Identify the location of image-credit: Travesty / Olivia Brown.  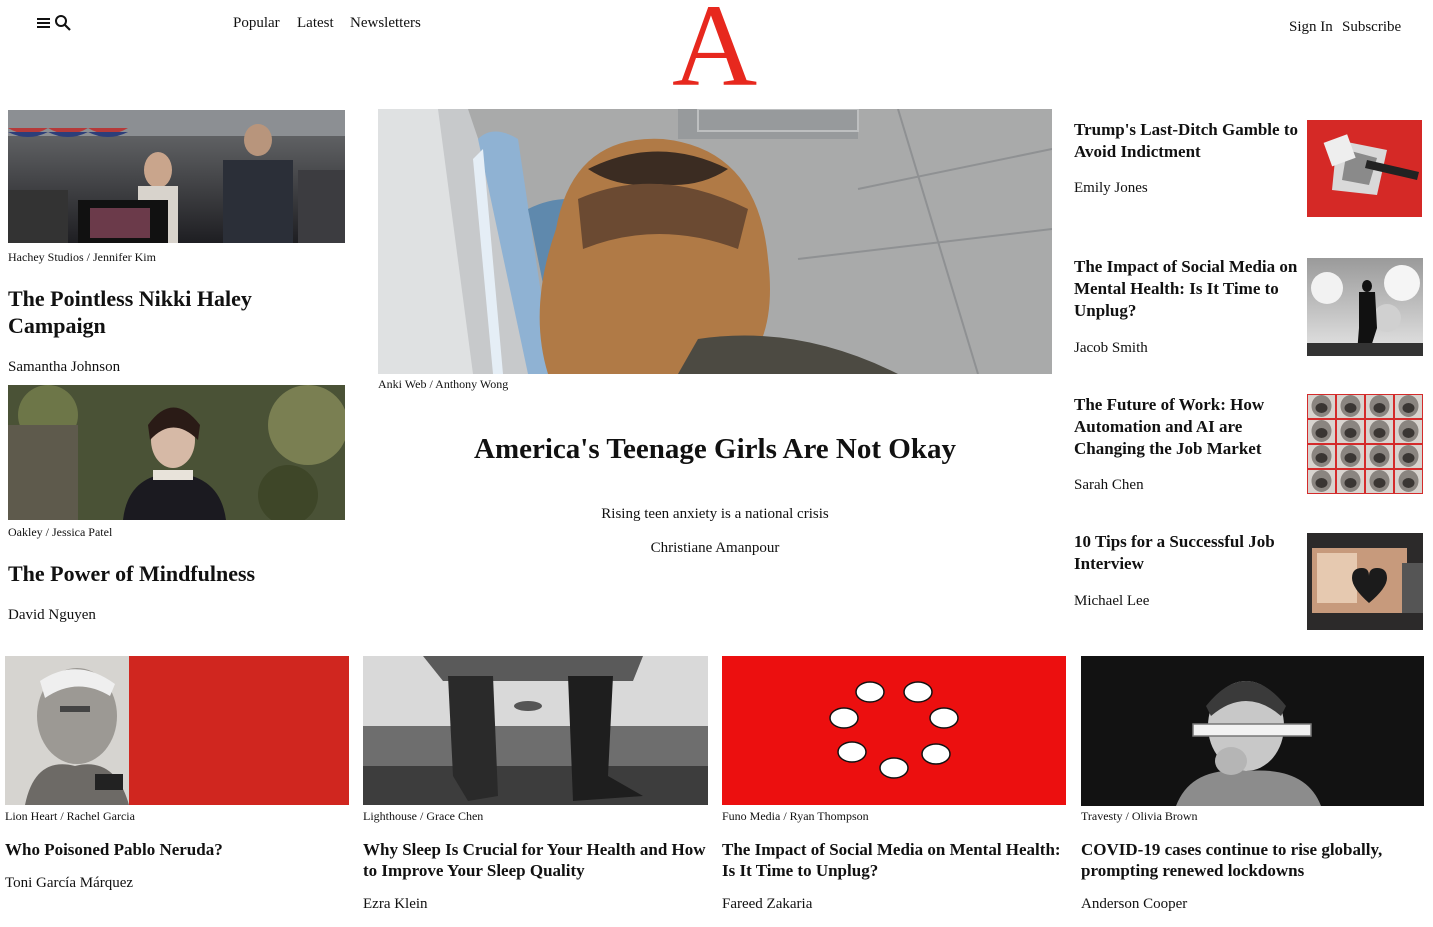
(1139, 816).